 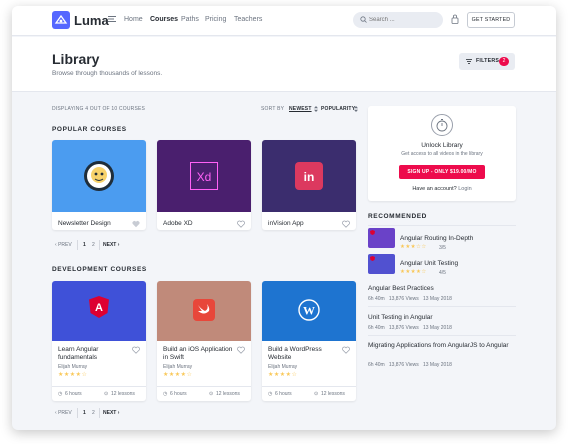 I want to click on course-title: Newsletter Design, so click(x=84, y=224).